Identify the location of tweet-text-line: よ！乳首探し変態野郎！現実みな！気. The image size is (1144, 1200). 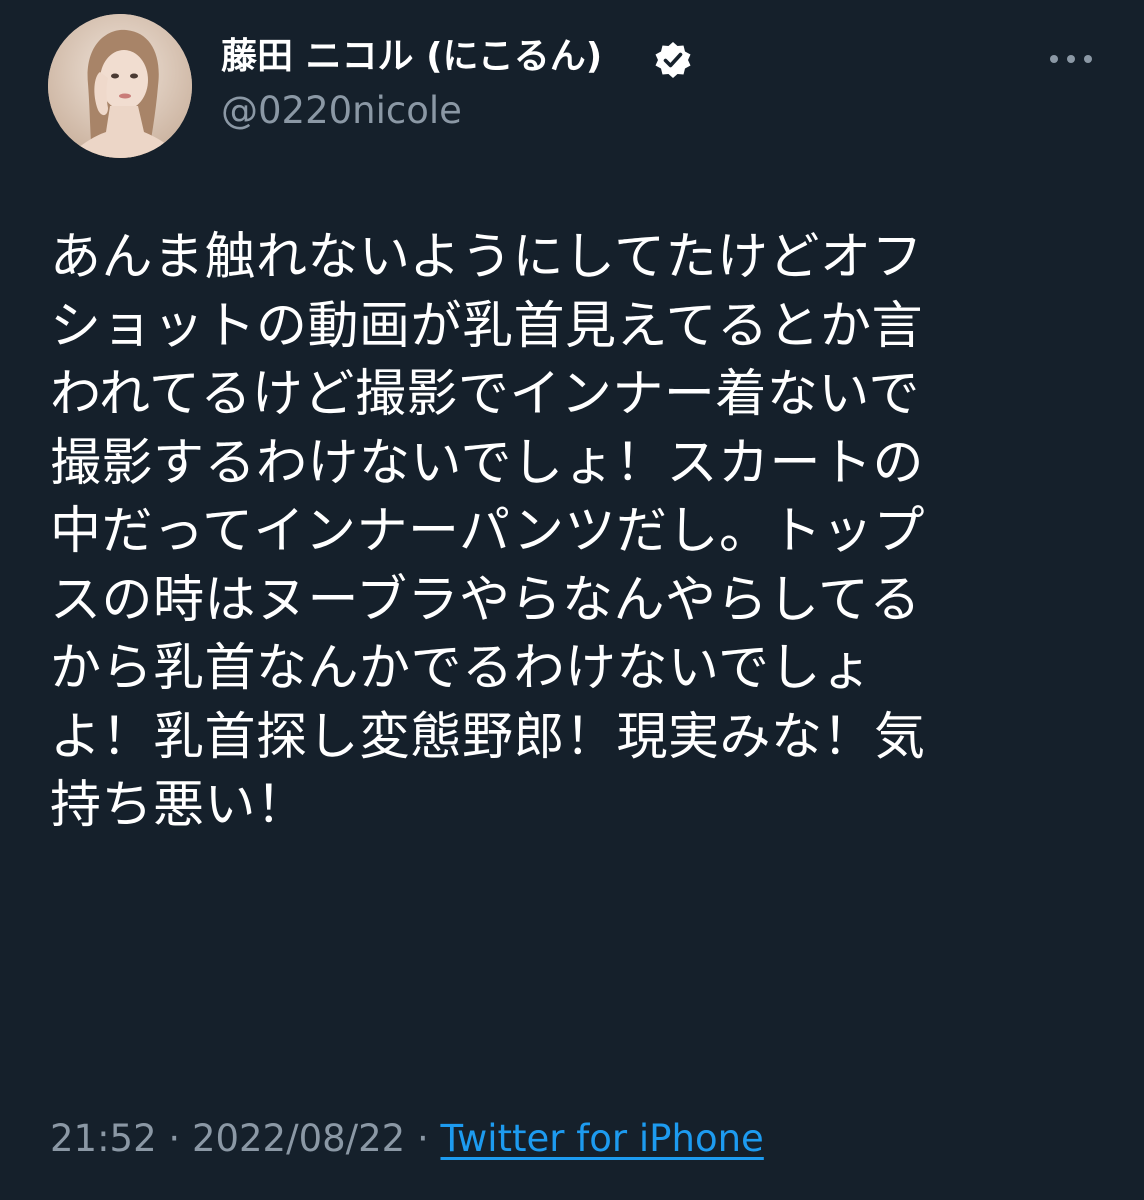
(488, 737).